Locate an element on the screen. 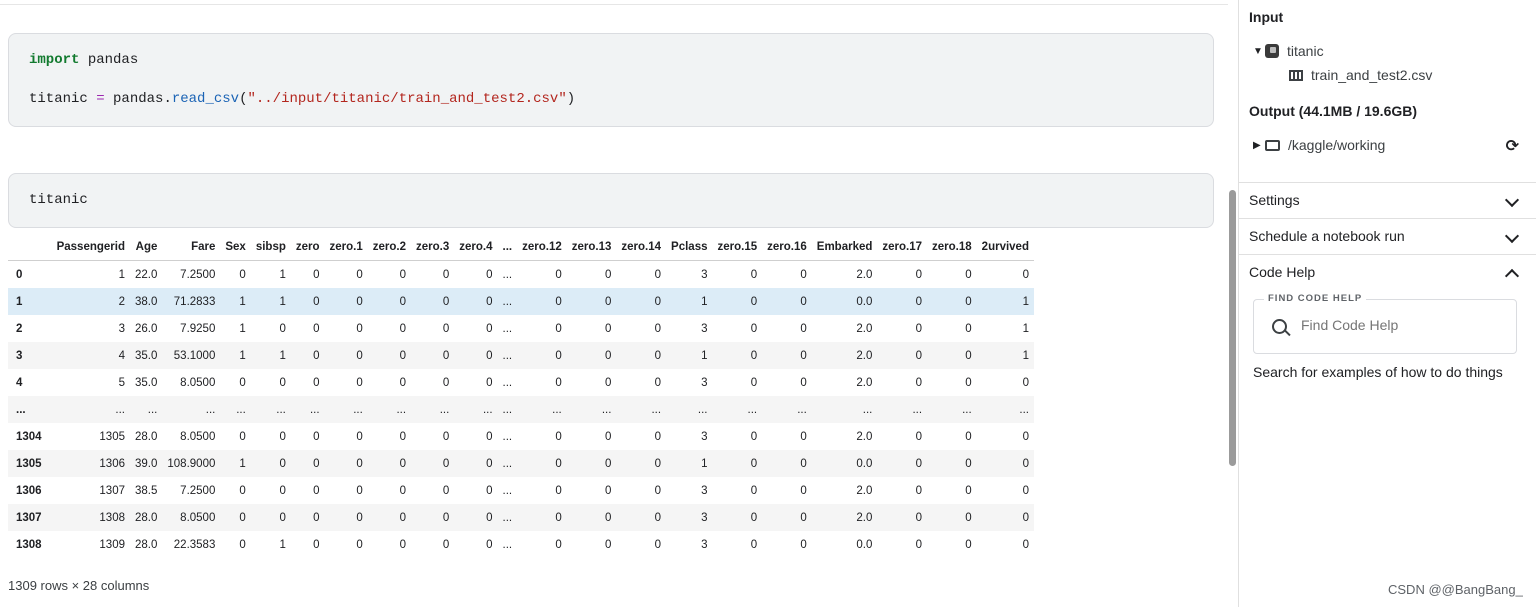 The image size is (1536, 607). table-cell: 3 is located at coordinates (704, 382).